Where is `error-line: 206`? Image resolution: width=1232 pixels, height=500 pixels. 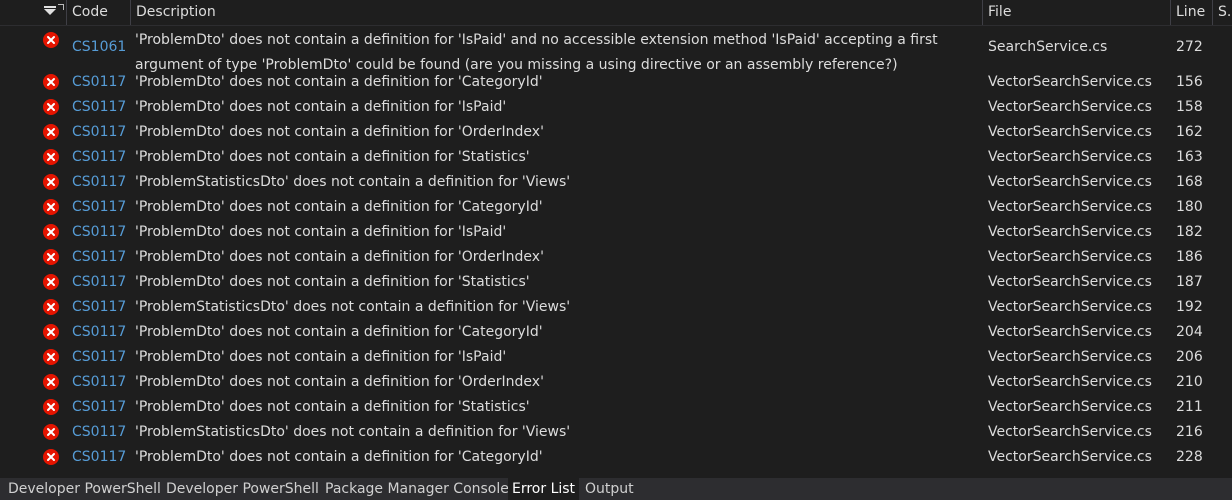 error-line: 206 is located at coordinates (1189, 357).